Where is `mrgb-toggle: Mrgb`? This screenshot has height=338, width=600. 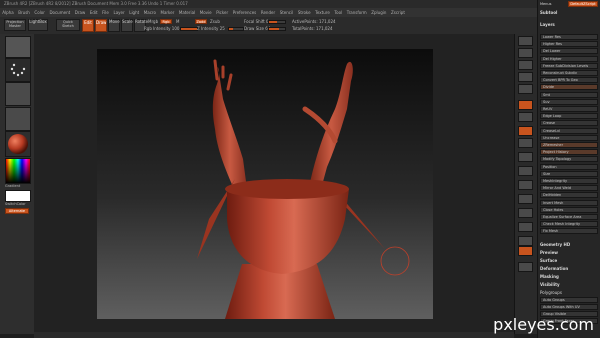 mrgb-toggle: Mrgb is located at coordinates (153, 21).